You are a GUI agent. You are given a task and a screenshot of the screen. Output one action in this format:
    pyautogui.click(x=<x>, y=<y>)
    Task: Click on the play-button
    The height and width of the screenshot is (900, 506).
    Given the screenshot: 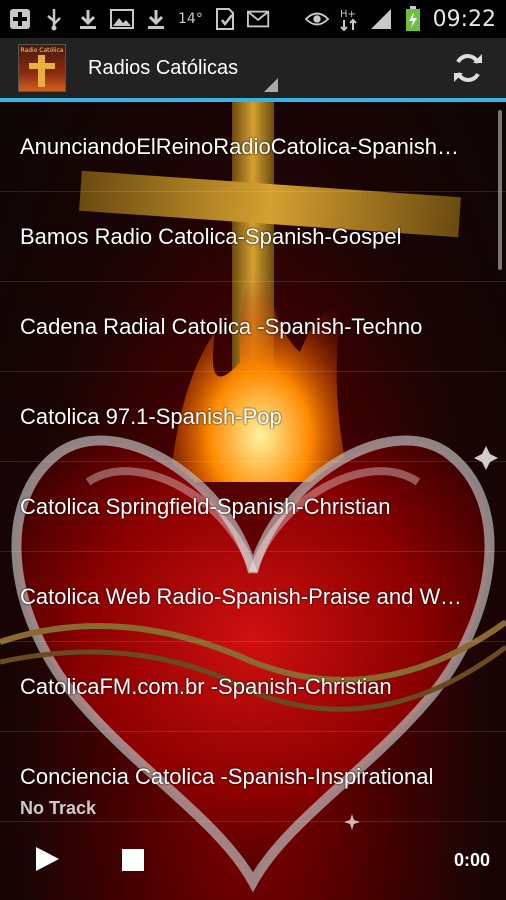 What is the action you would take?
    pyautogui.click(x=47, y=859)
    